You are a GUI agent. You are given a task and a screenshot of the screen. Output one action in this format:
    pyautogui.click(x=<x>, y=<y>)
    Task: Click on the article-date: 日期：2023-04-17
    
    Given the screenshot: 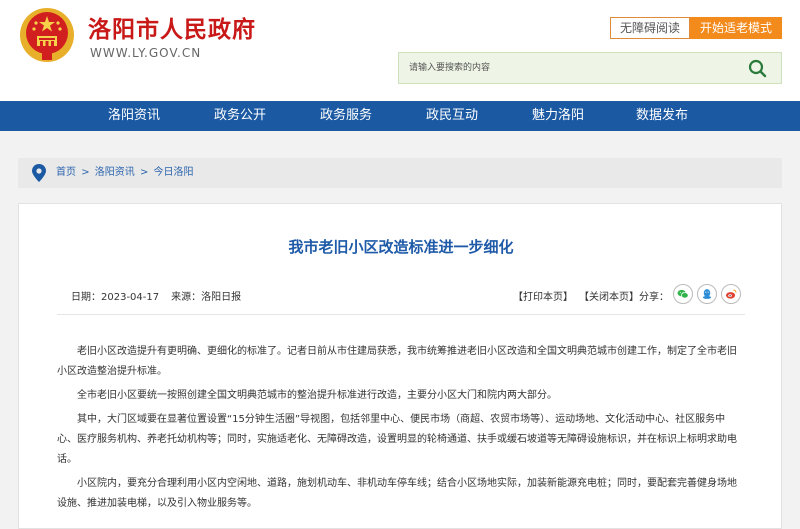 What is the action you would take?
    pyautogui.click(x=115, y=297)
    